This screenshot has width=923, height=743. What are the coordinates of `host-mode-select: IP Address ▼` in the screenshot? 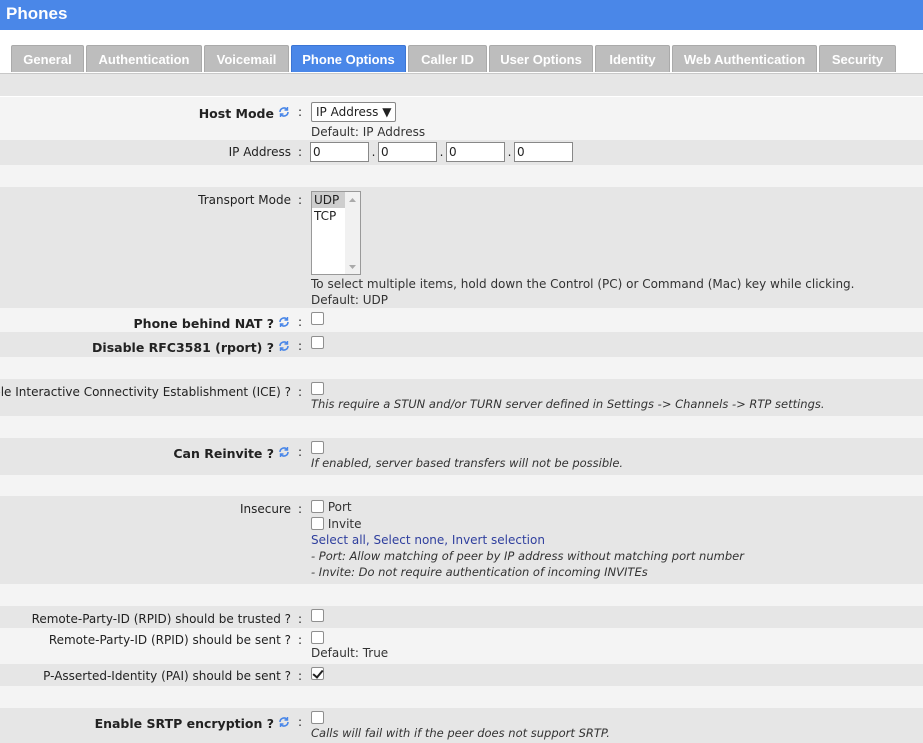 It's located at (354, 112).